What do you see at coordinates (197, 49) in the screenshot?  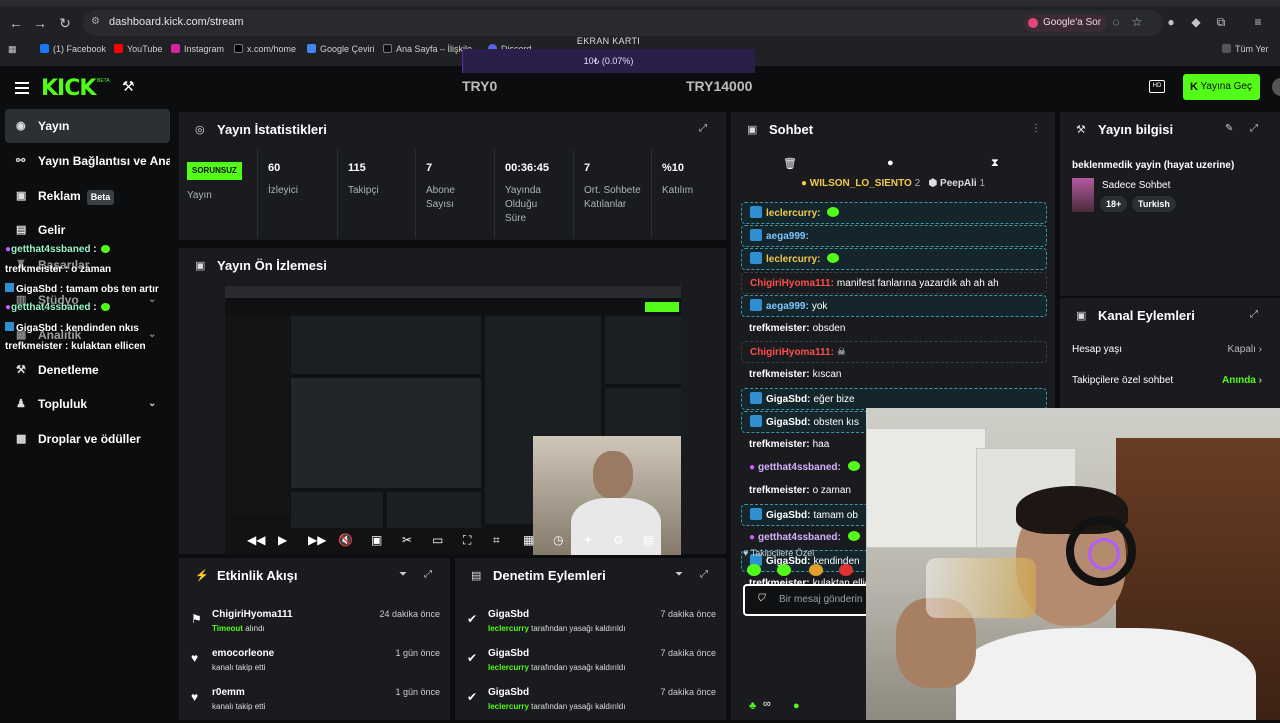 I see `bookmark-instagram: Instagram` at bounding box center [197, 49].